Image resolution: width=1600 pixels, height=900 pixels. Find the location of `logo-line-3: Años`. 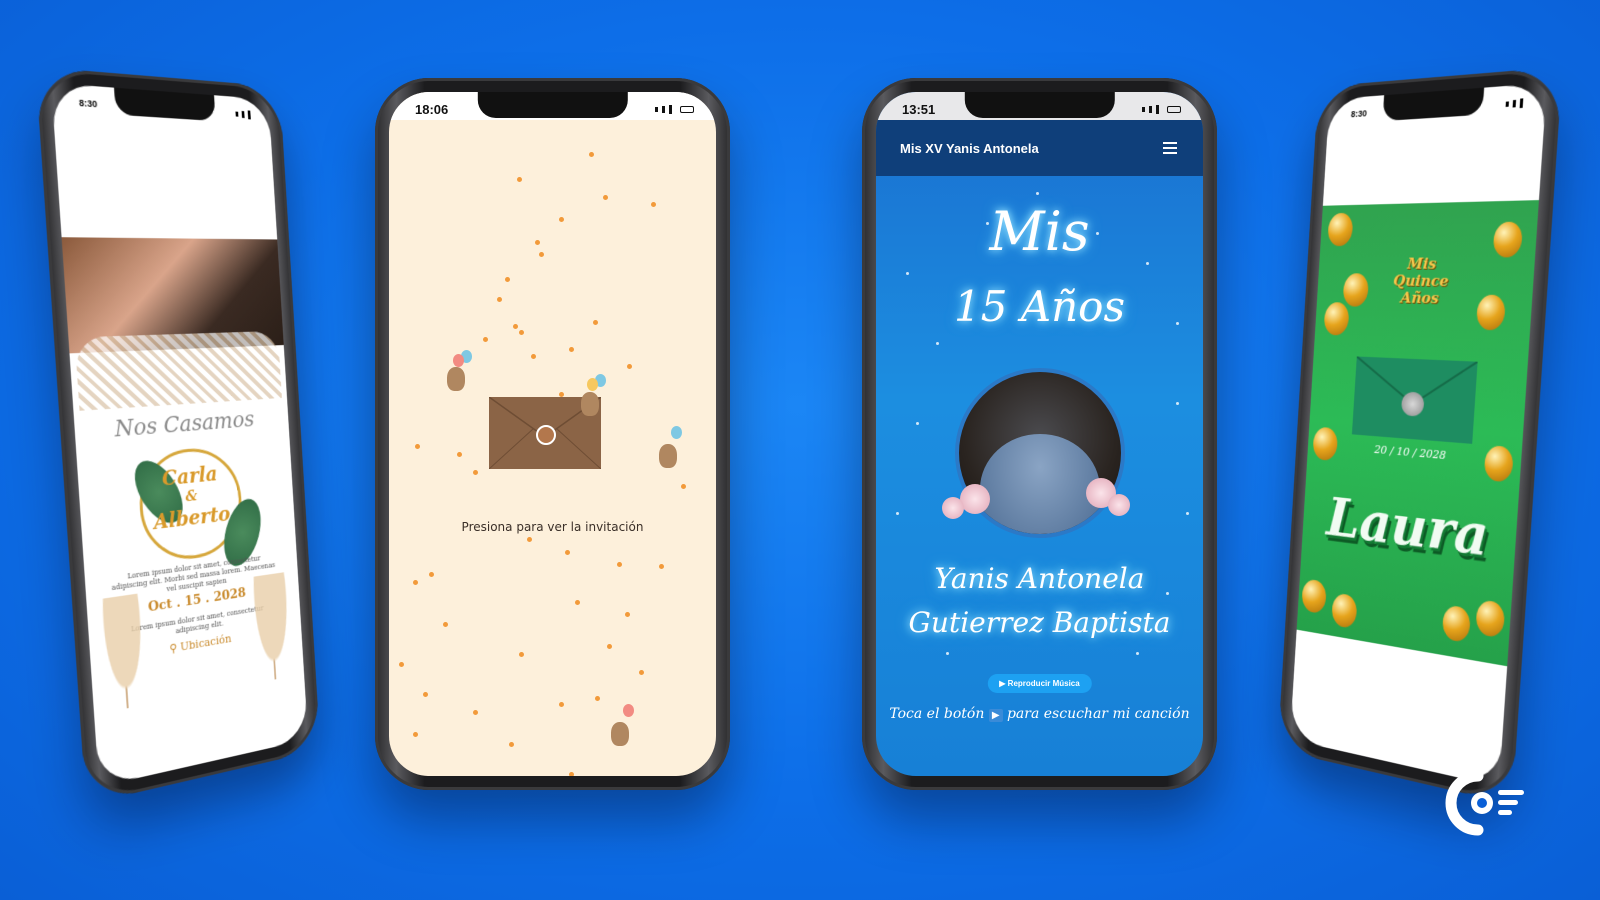

logo-line-3: Años is located at coordinates (1420, 298).